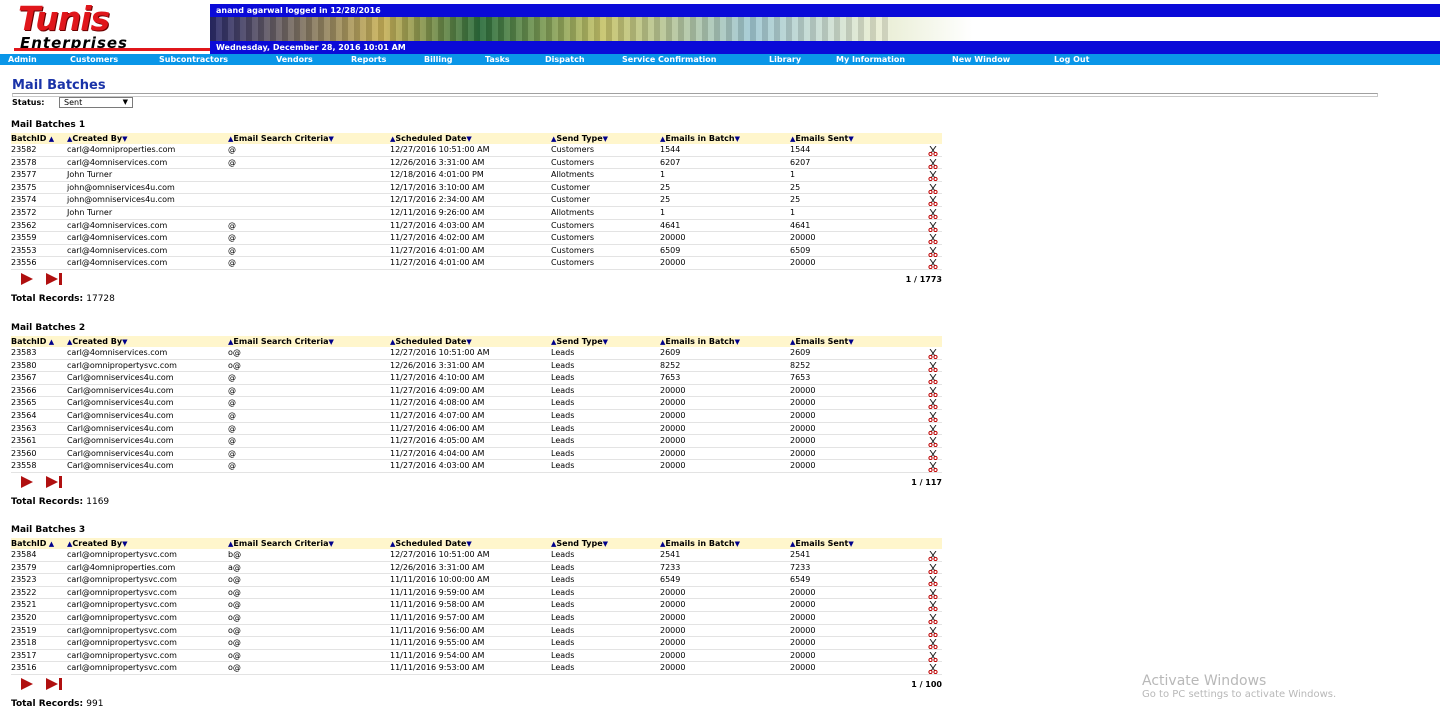 The width and height of the screenshot is (1440, 720). I want to click on nav-billing: Billing, so click(438, 59).